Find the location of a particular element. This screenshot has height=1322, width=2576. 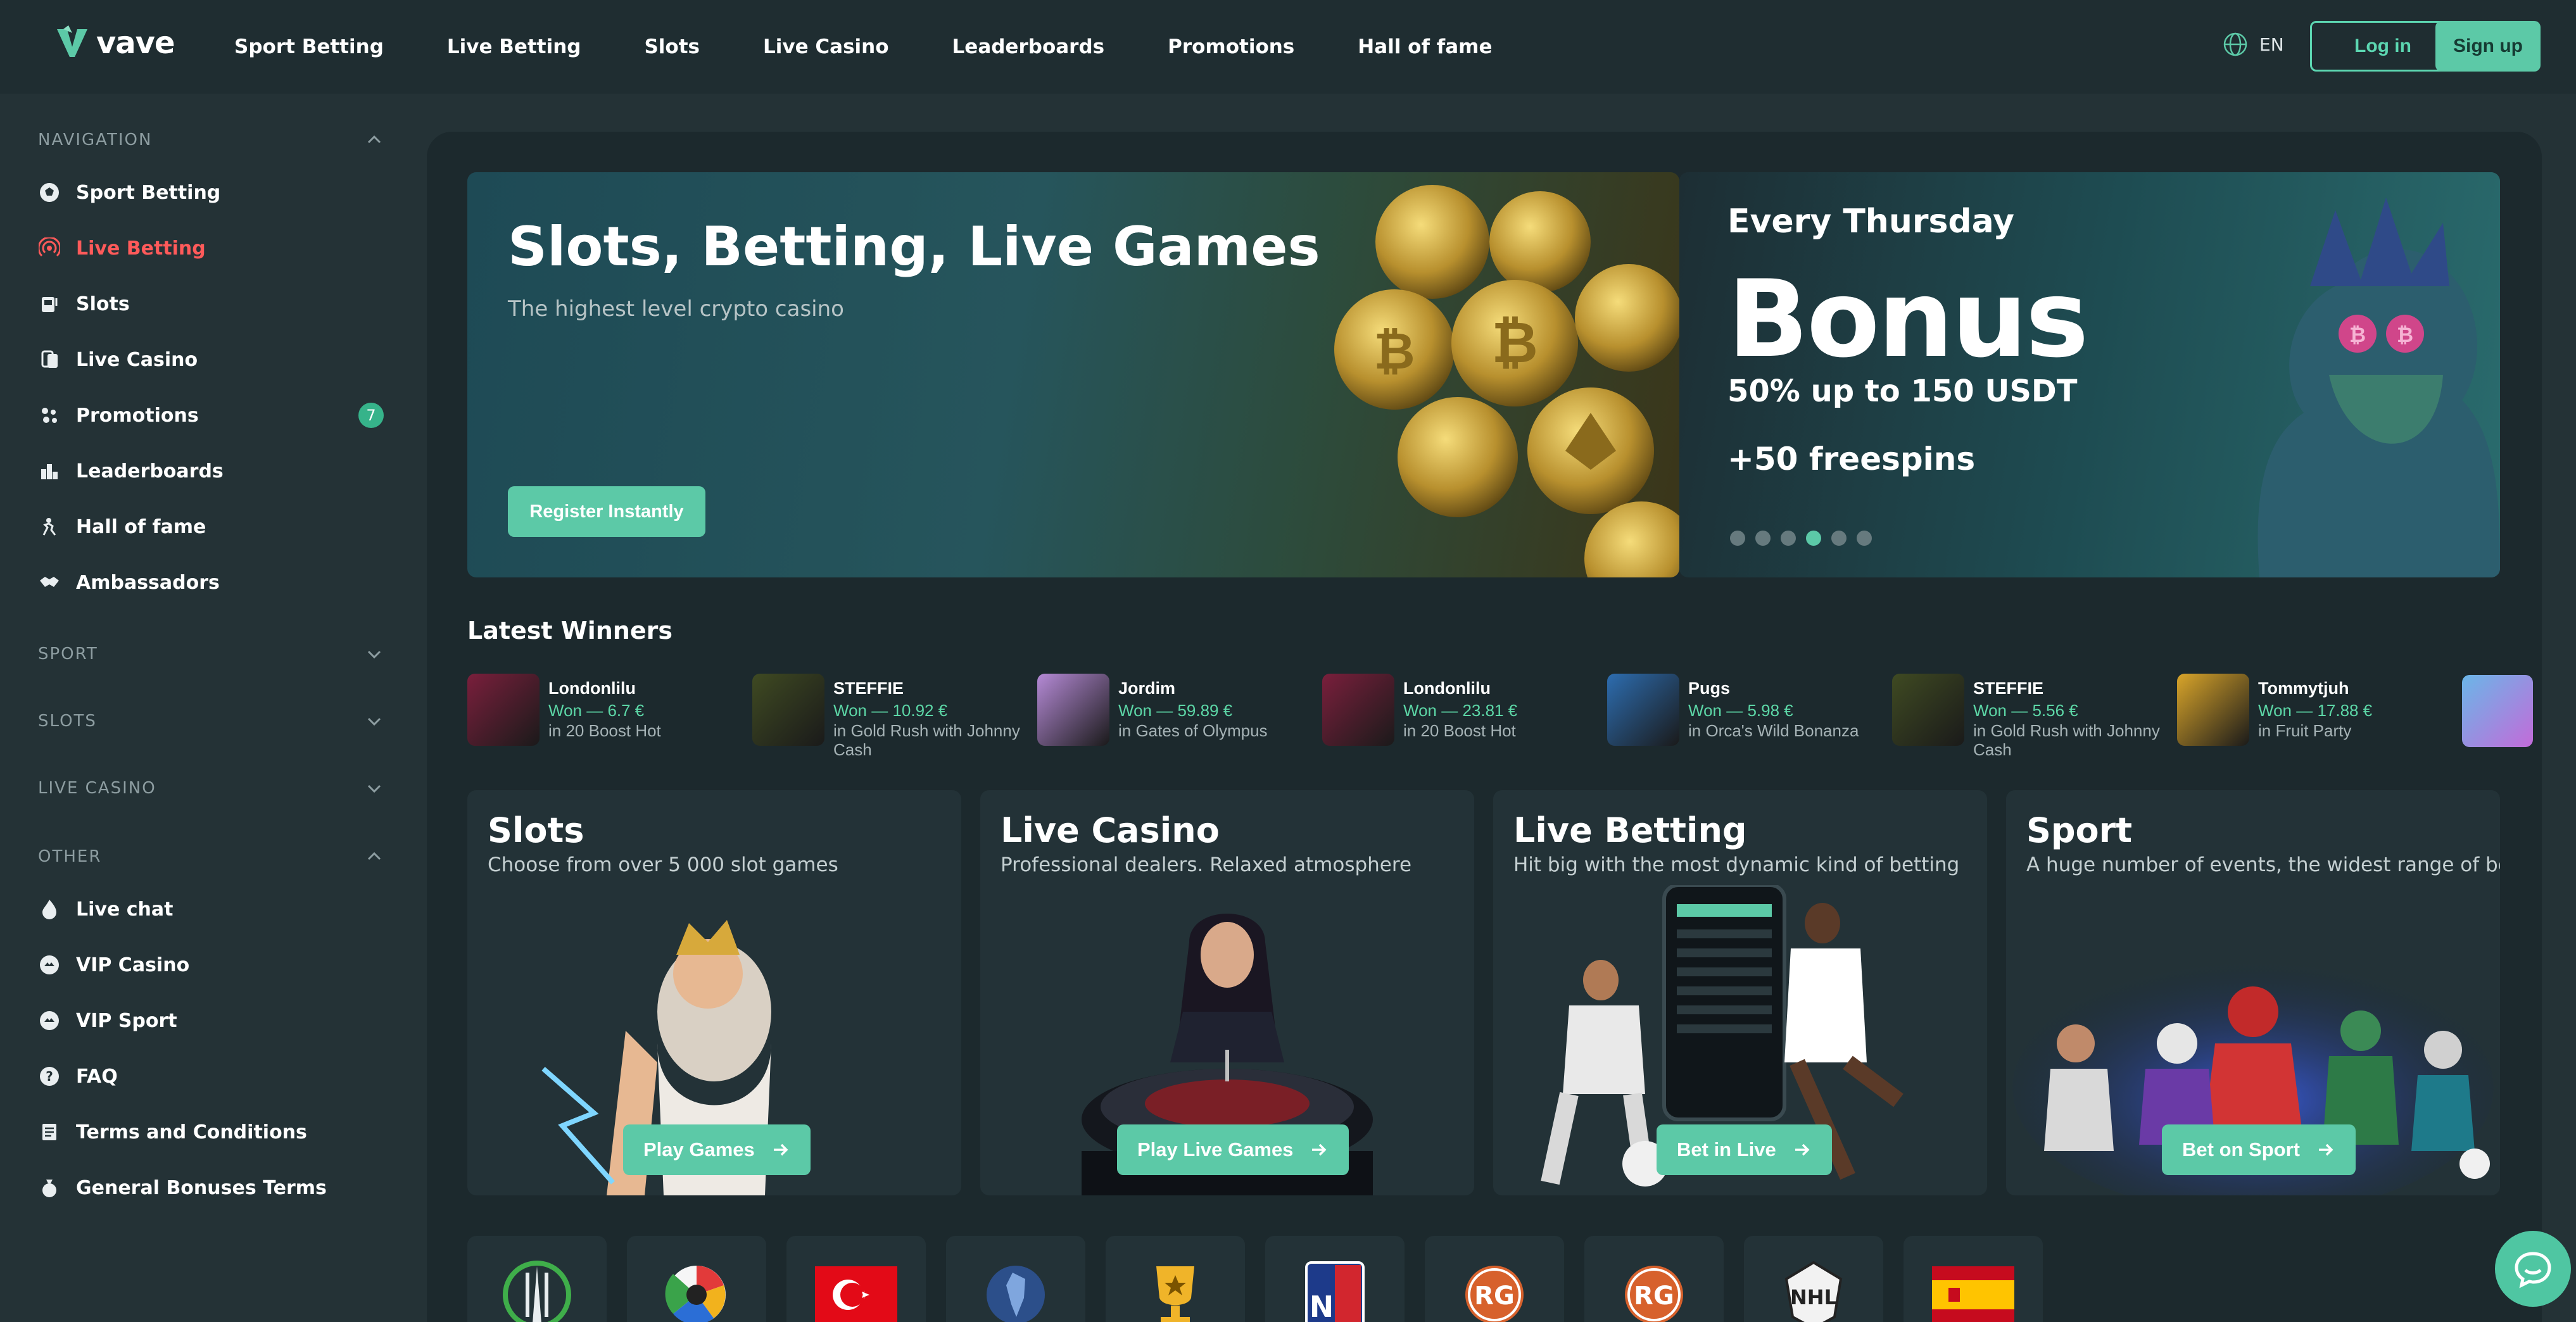

chevron-up-icon is located at coordinates (374, 140).